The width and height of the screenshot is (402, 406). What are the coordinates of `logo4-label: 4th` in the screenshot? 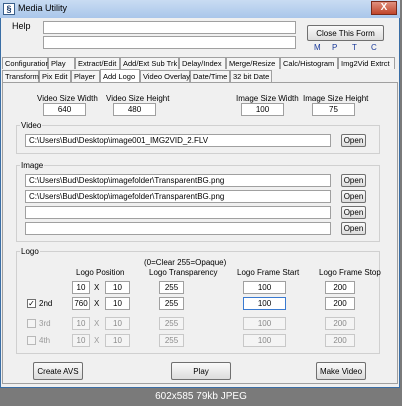 It's located at (45, 340).